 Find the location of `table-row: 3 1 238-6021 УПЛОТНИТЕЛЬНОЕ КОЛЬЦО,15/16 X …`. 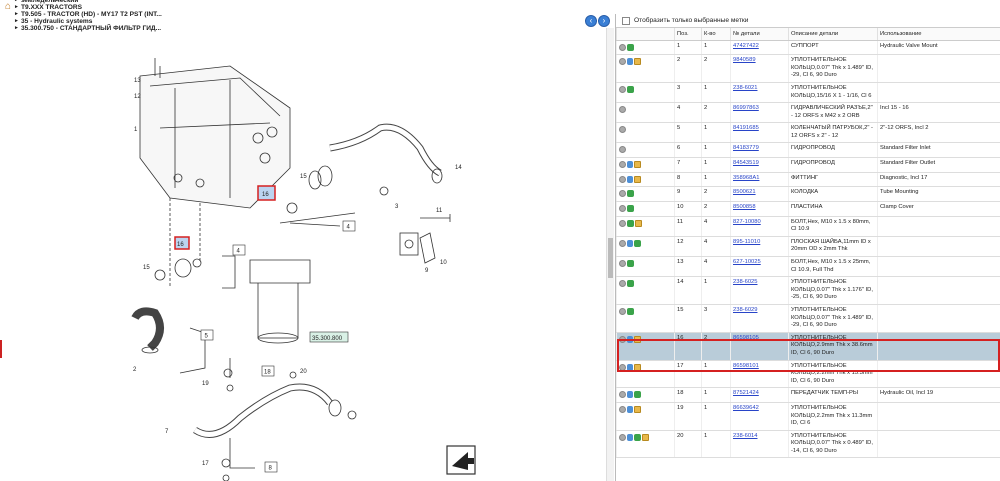

table-row: 3 1 238-6021 УПЛОТНИТЕЛЬНОЕ КОЛЬЦО,15/16 X … is located at coordinates (808, 93).